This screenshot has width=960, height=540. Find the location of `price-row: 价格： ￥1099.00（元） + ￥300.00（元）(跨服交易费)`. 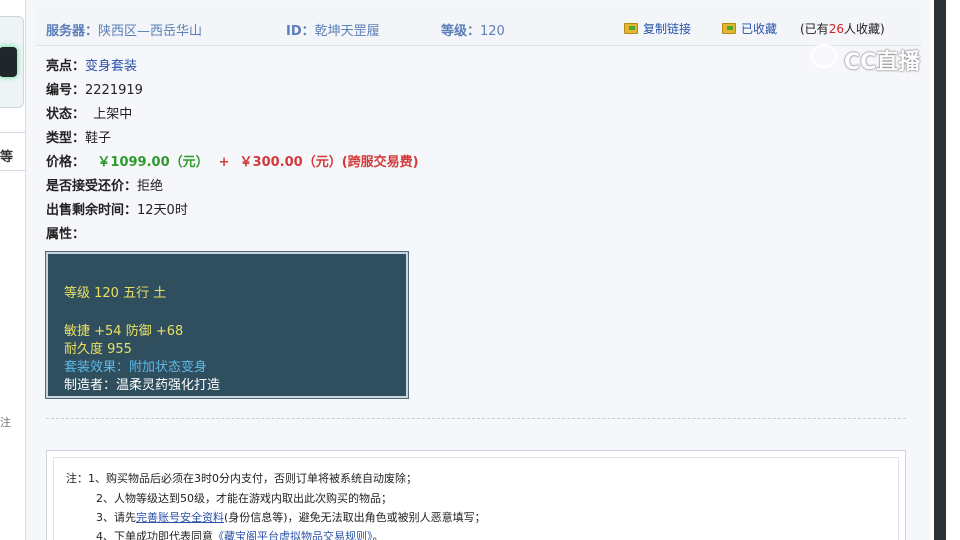

price-row: 价格： ￥1099.00（元） + ￥300.00（元）(跨服交易费) is located at coordinates (232, 160).